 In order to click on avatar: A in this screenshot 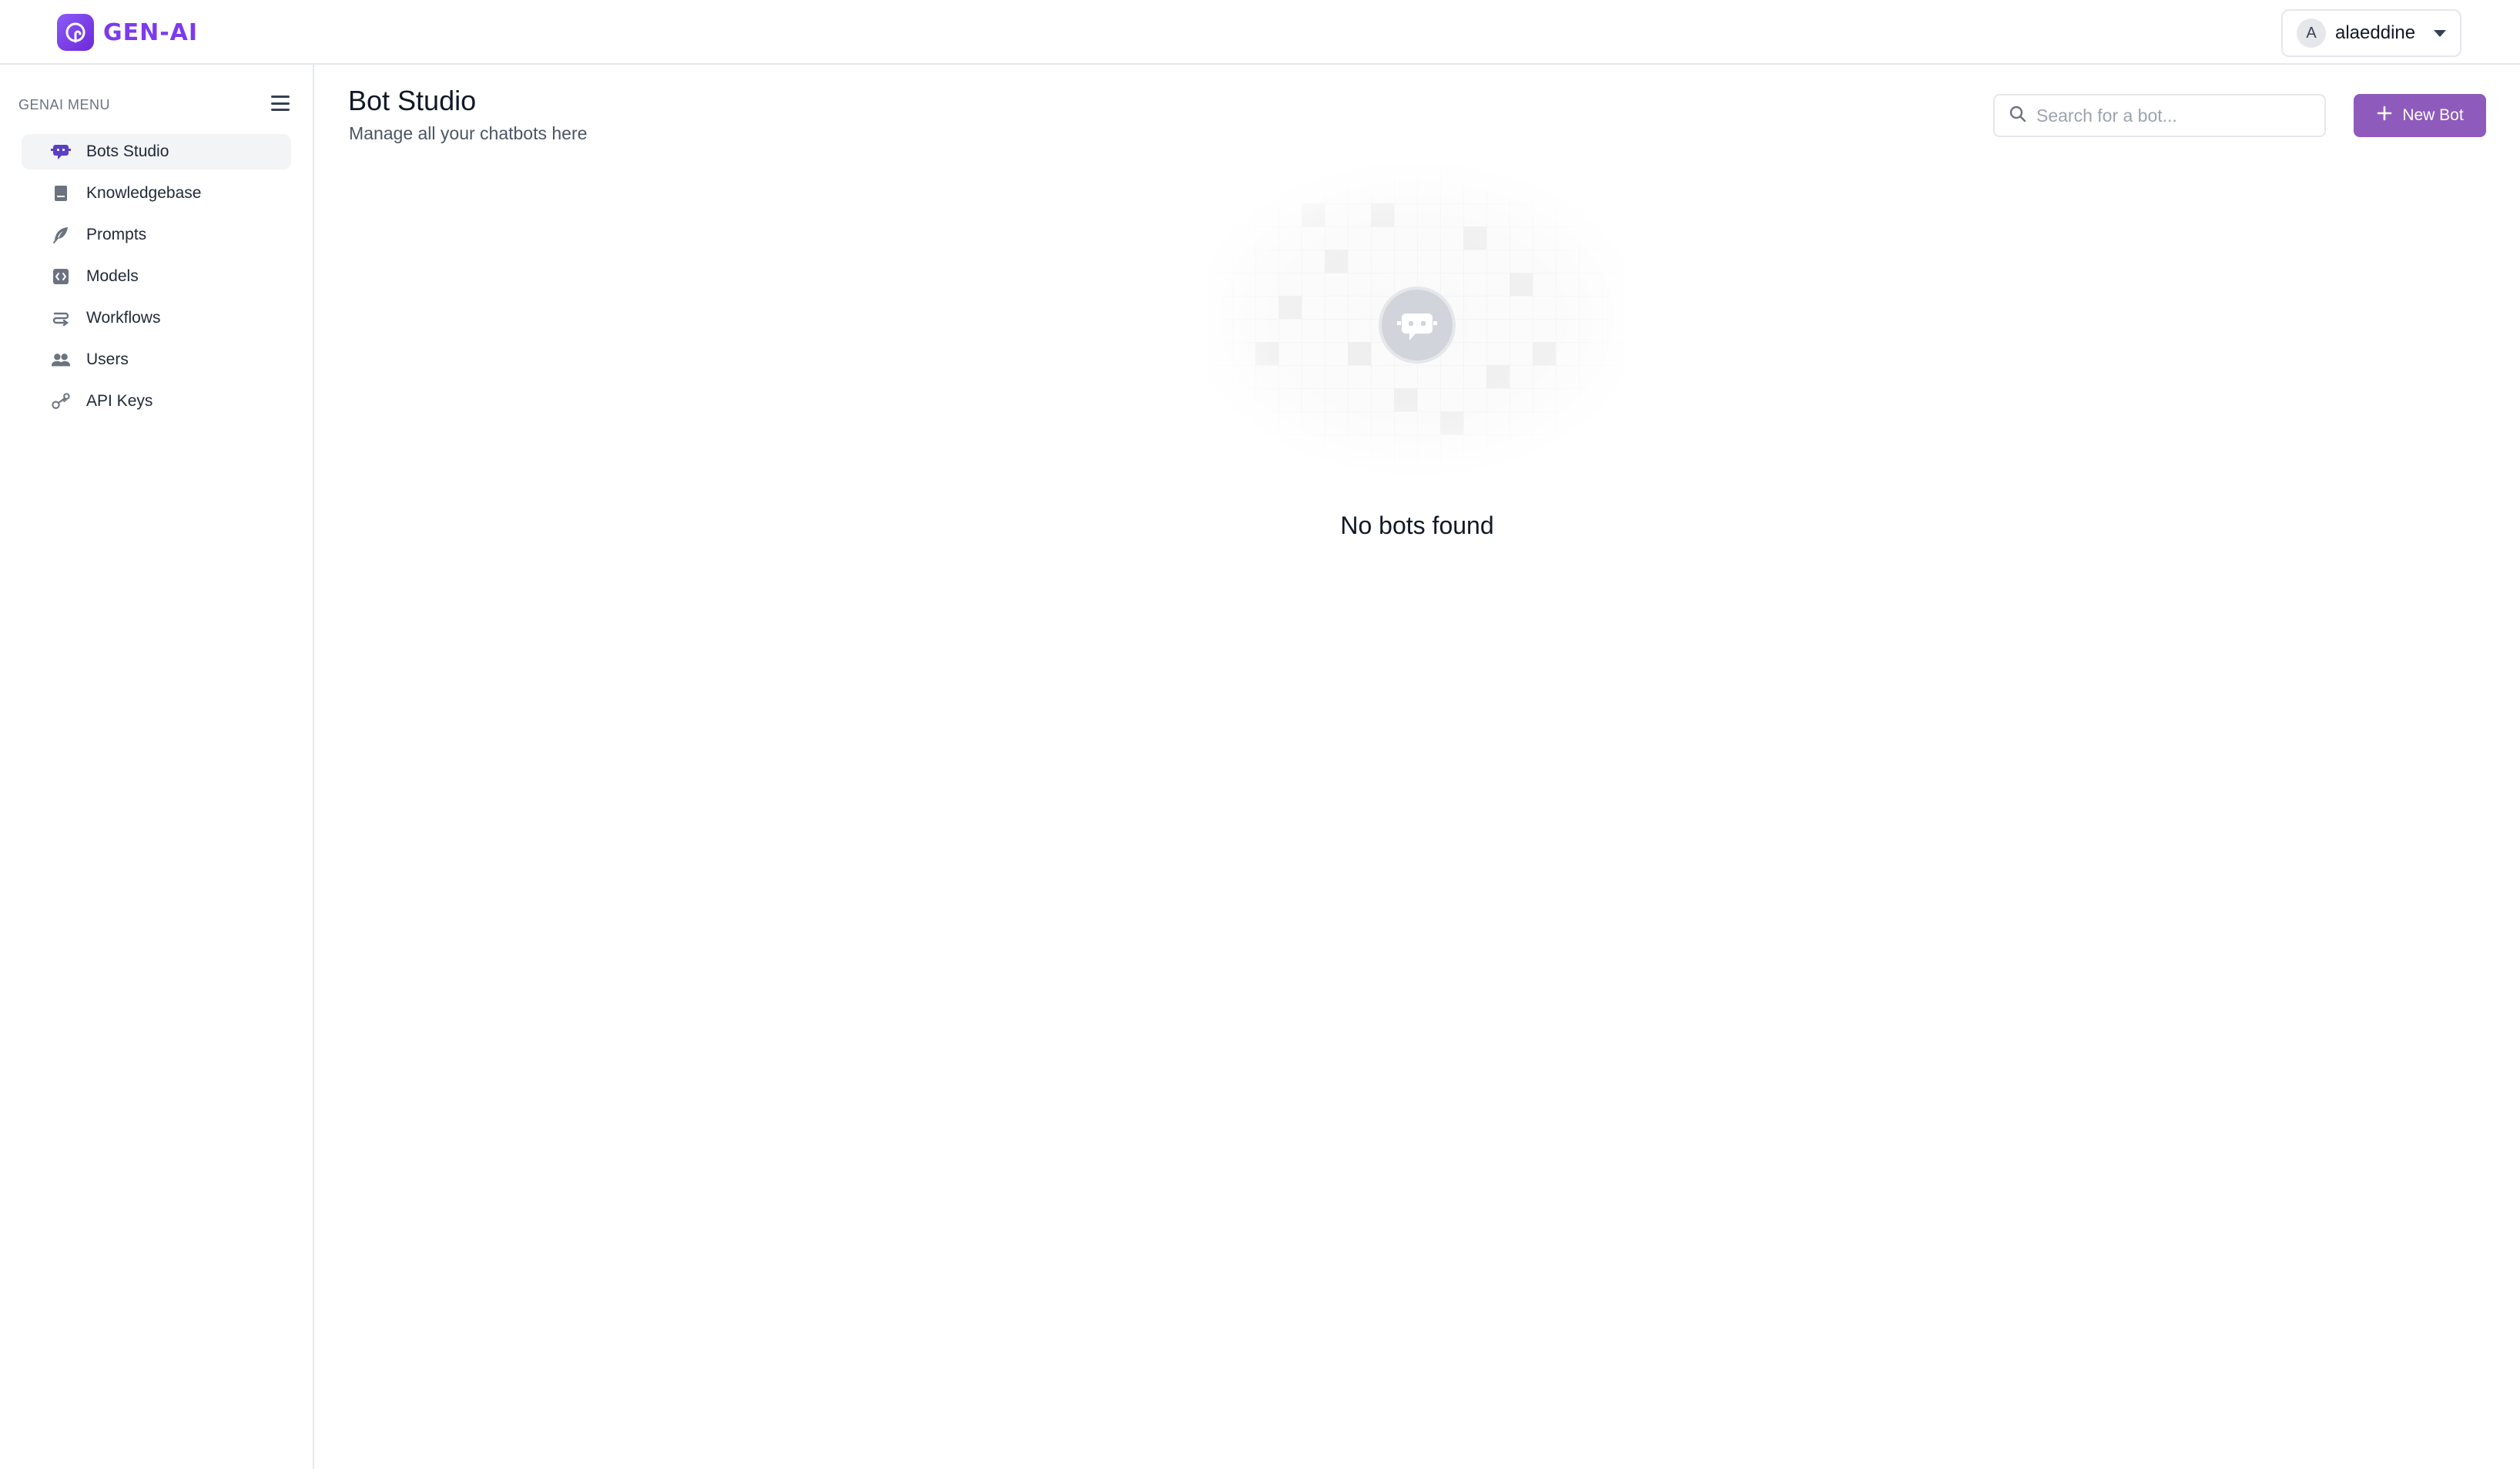, I will do `click(2311, 33)`.